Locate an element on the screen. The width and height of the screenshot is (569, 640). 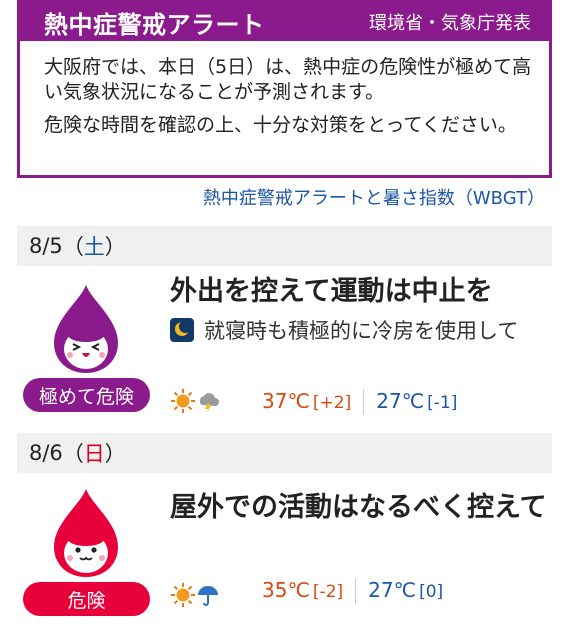
umbrella-icon is located at coordinates (208, 596).